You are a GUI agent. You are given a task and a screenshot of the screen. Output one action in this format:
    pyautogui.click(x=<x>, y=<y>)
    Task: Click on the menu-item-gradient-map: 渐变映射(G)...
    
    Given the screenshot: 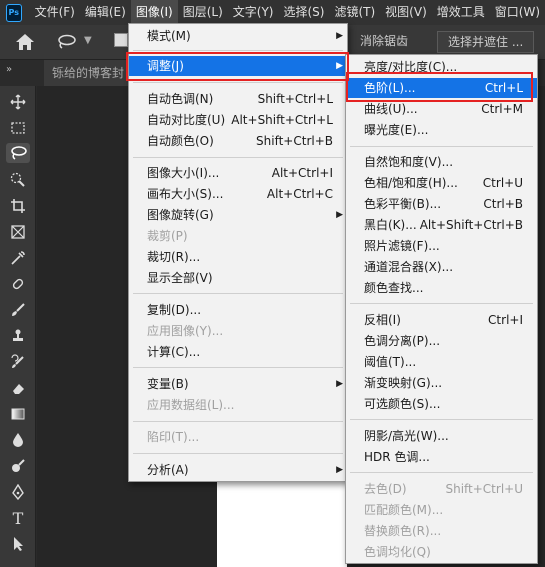 What is the action you would take?
    pyautogui.click(x=441, y=383)
    